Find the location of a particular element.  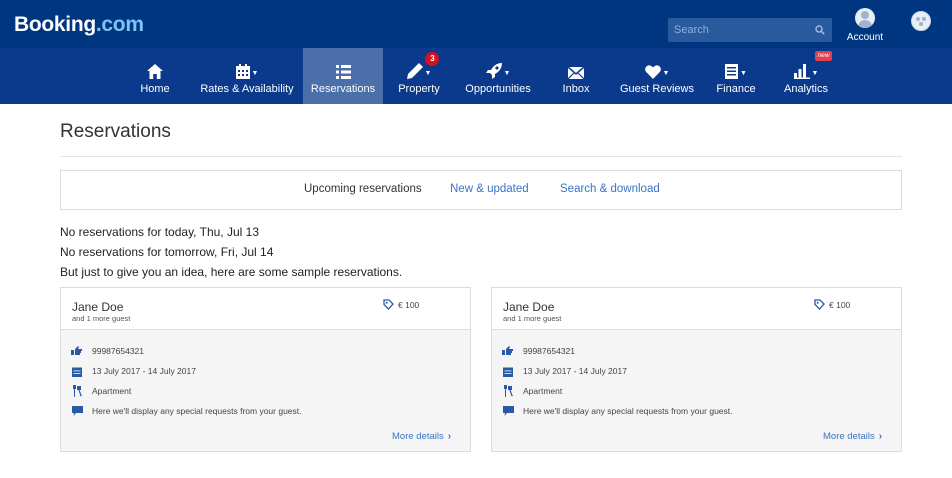

avatar is located at coordinates (865, 18).